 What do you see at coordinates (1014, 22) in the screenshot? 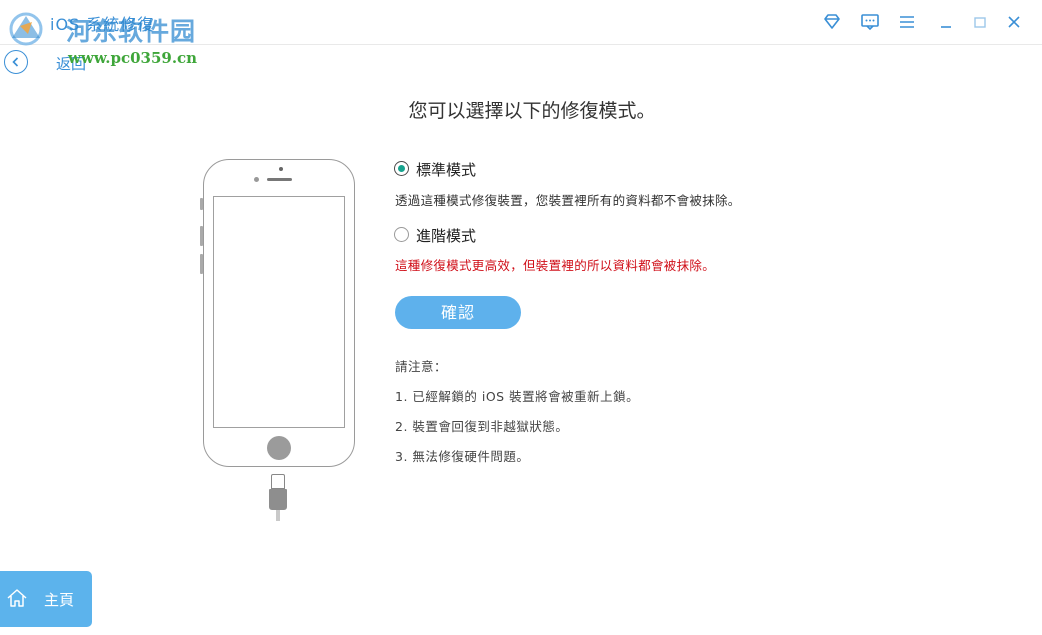
I see `close-icon` at bounding box center [1014, 22].